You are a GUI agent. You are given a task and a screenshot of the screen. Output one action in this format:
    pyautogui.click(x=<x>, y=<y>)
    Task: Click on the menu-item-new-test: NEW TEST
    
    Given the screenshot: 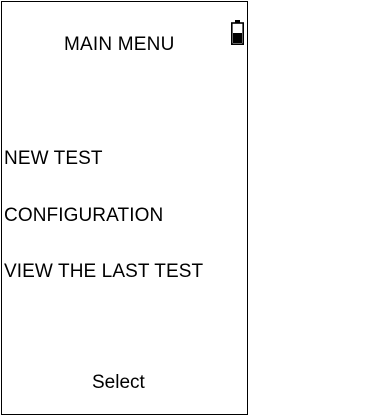 What is the action you would take?
    pyautogui.click(x=53, y=159)
    